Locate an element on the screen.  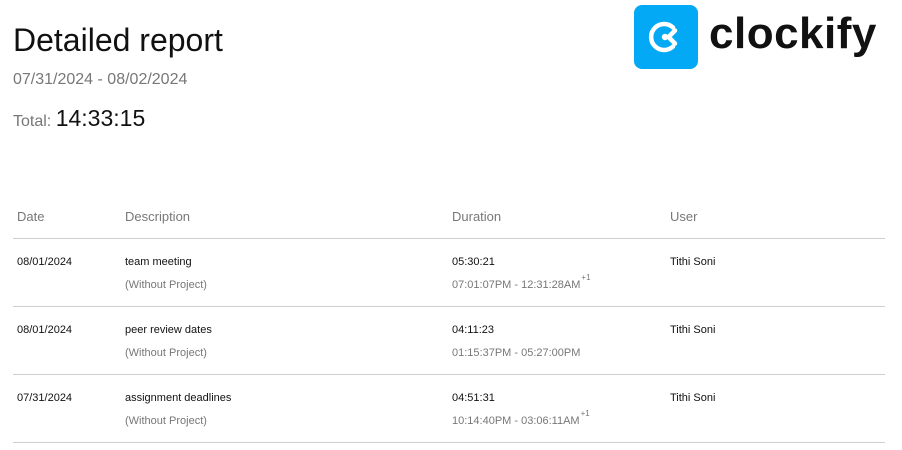
table-header: Date Description Duration User is located at coordinates (449, 219).